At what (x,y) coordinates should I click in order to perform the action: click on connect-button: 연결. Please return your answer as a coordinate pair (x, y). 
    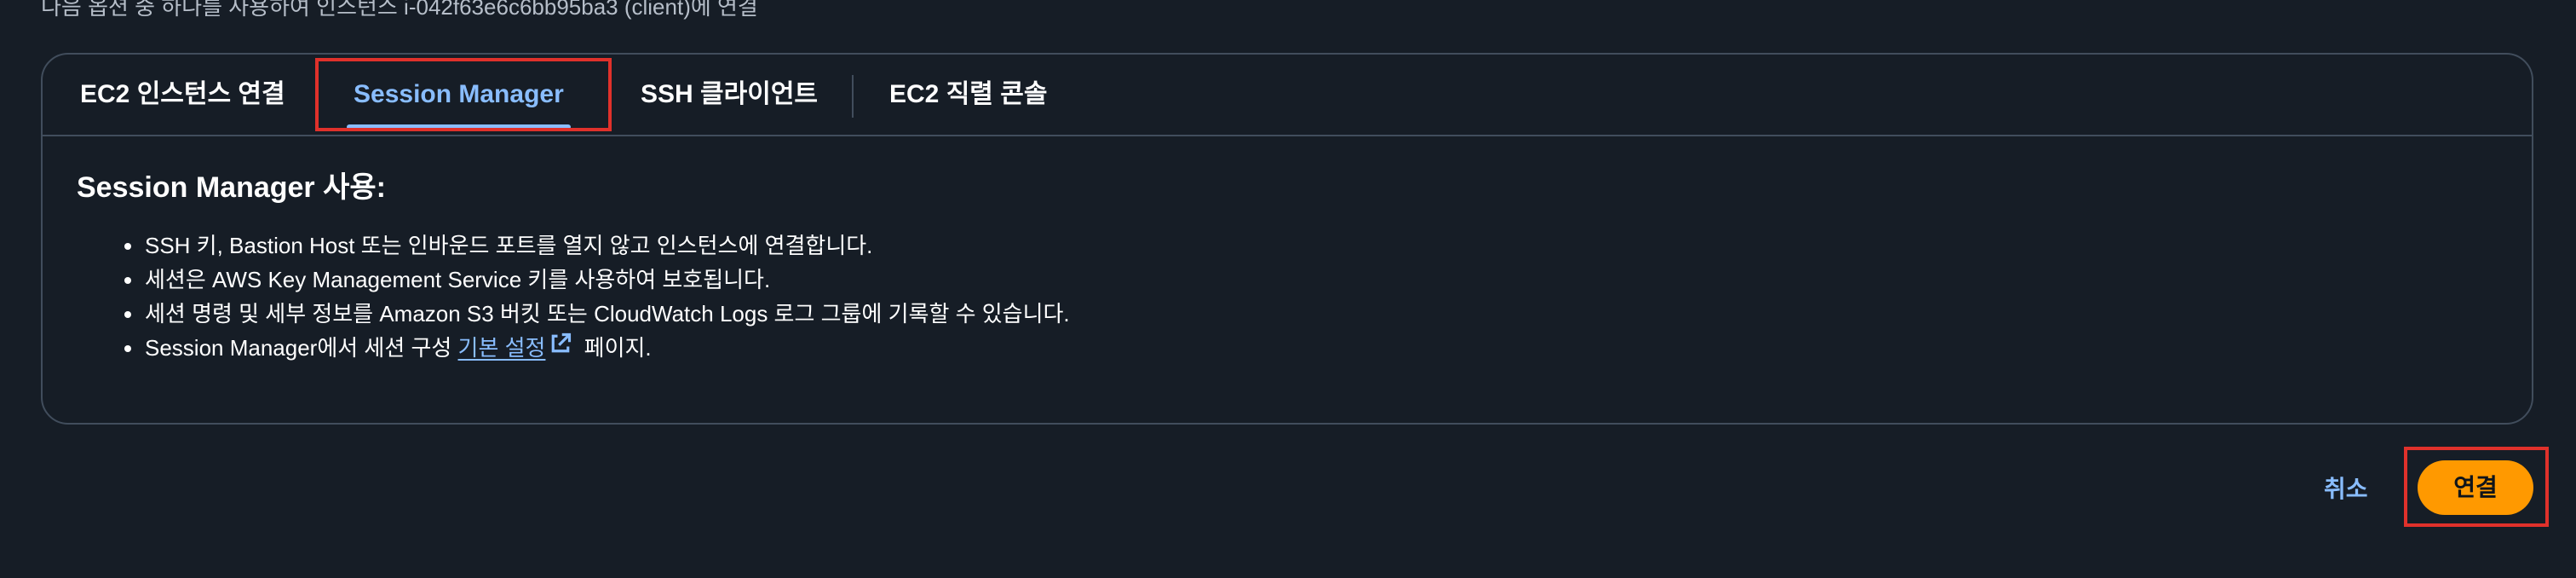
    Looking at the image, I should click on (2475, 488).